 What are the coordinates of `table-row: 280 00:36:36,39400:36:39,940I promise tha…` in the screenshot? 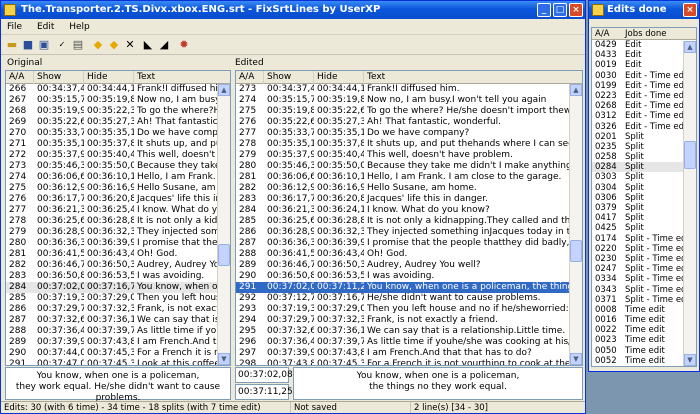 It's located at (118, 243).